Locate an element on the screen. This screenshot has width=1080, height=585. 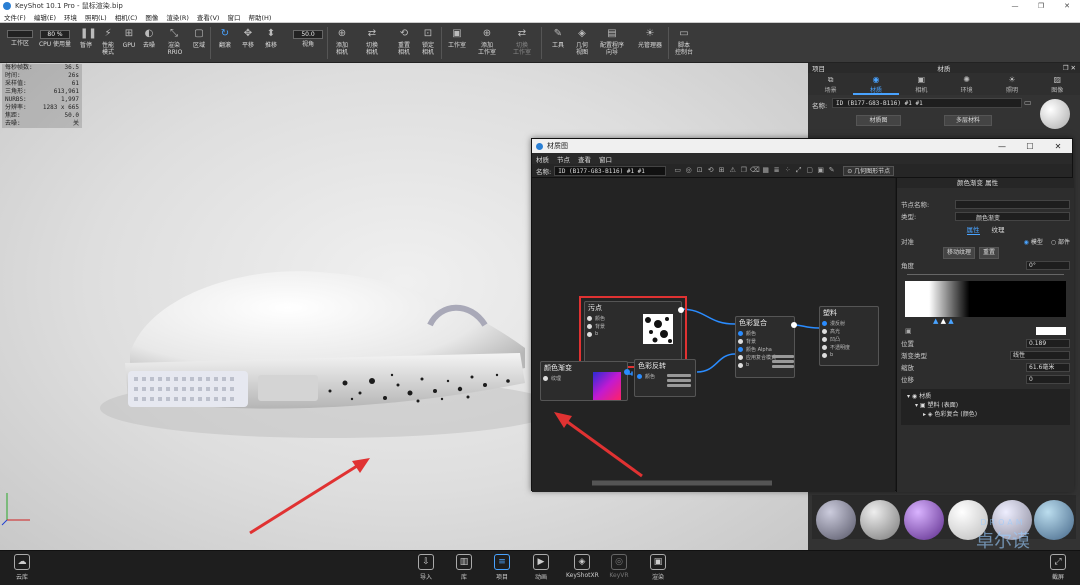
project-button: ≡ 项目 is located at coordinates (502, 567).